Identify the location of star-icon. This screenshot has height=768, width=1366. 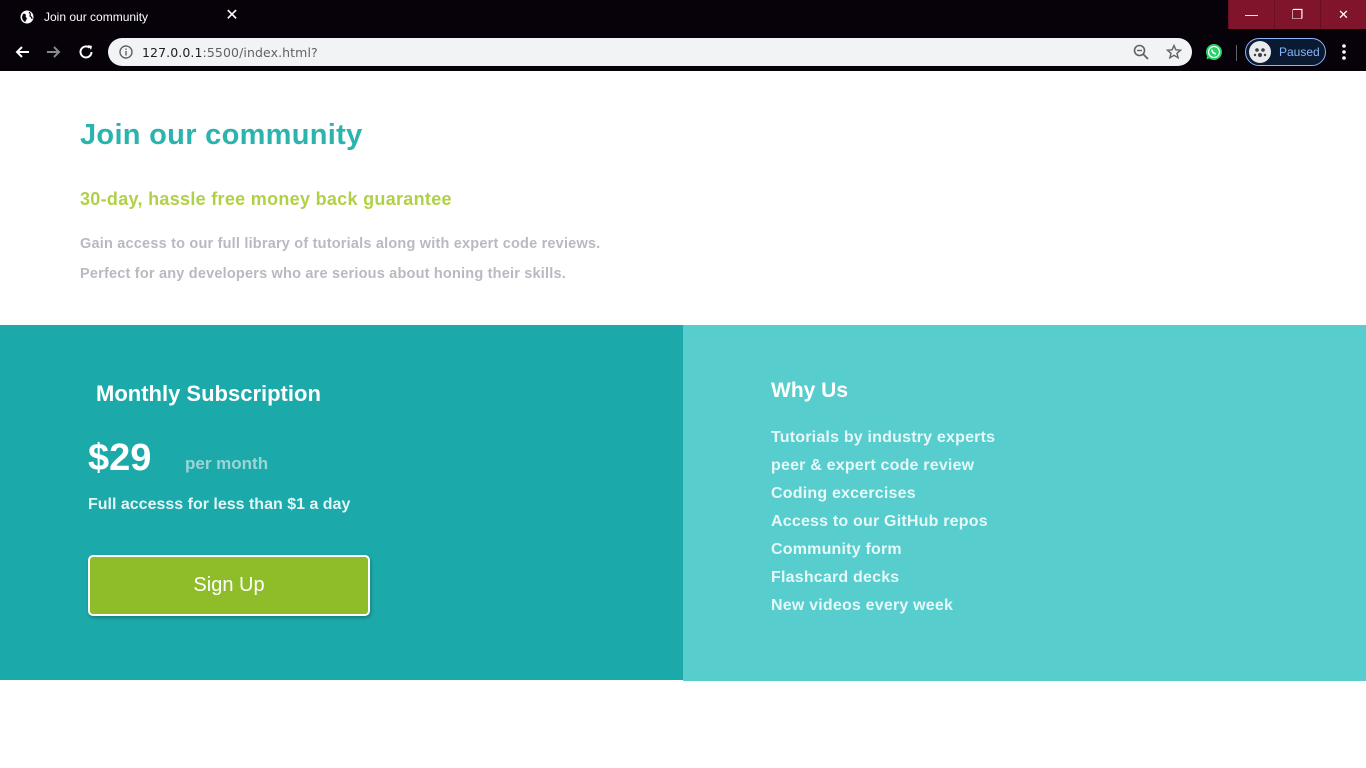
(1174, 52).